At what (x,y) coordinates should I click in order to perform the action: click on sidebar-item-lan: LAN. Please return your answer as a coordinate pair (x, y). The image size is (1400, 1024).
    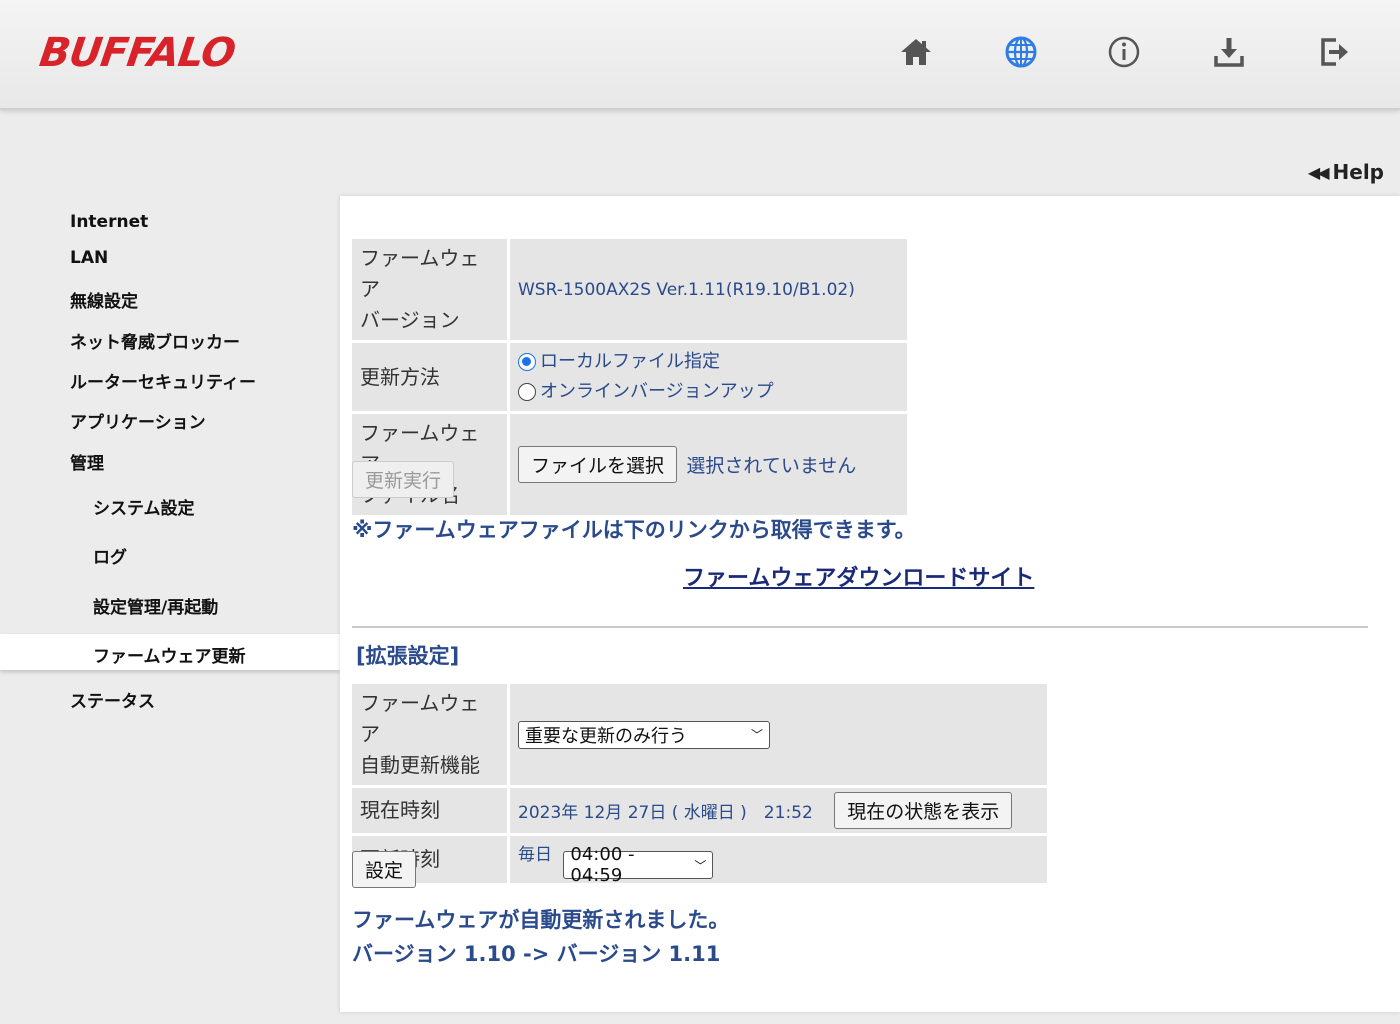
    Looking at the image, I should click on (89, 258).